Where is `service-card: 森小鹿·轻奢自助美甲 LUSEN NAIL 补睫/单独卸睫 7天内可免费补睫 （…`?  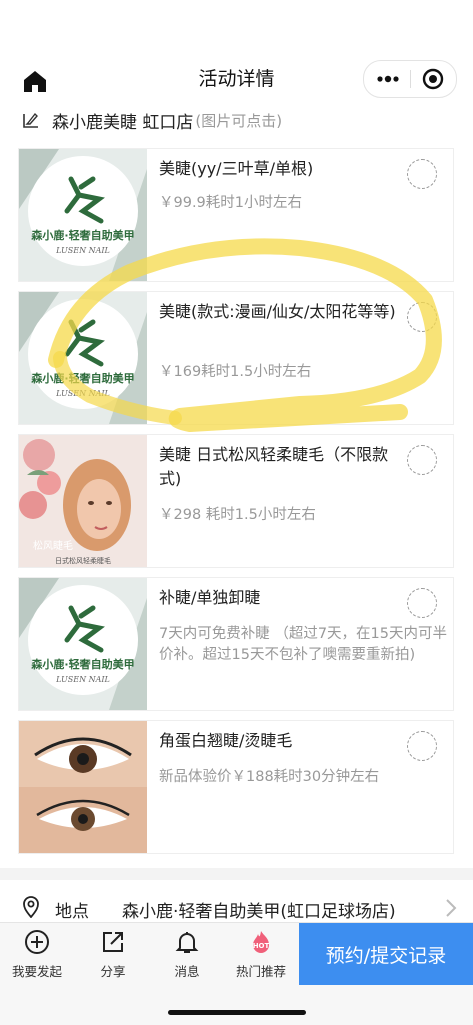 service-card: 森小鹿·轻奢自助美甲 LUSEN NAIL 补睫/单独卸睫 7天内可免费补睫 （… is located at coordinates (236, 644).